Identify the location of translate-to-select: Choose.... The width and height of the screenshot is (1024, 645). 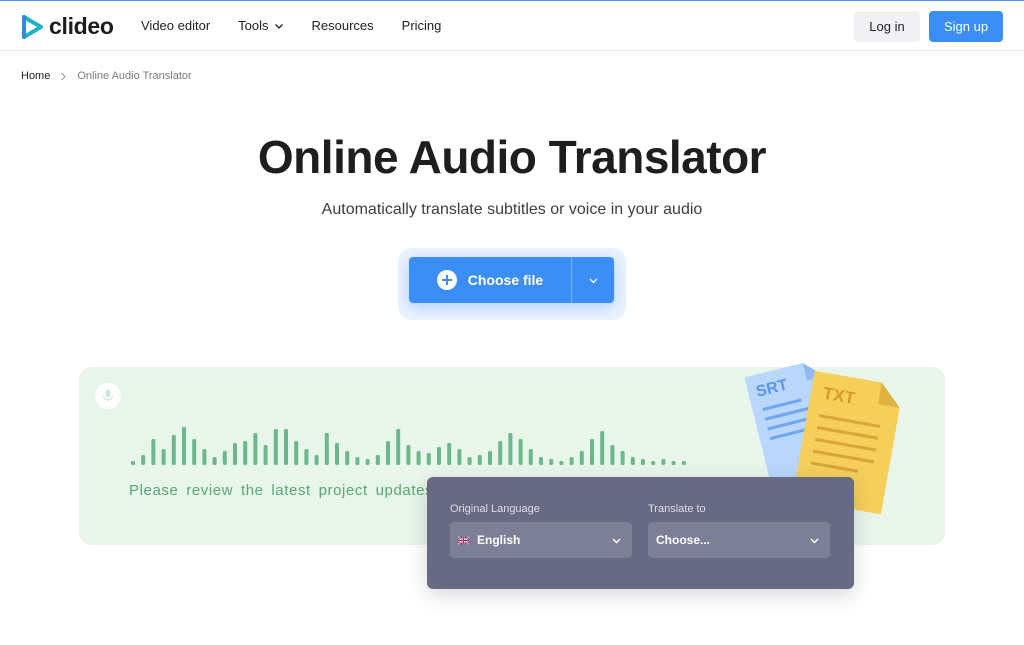
(739, 540).